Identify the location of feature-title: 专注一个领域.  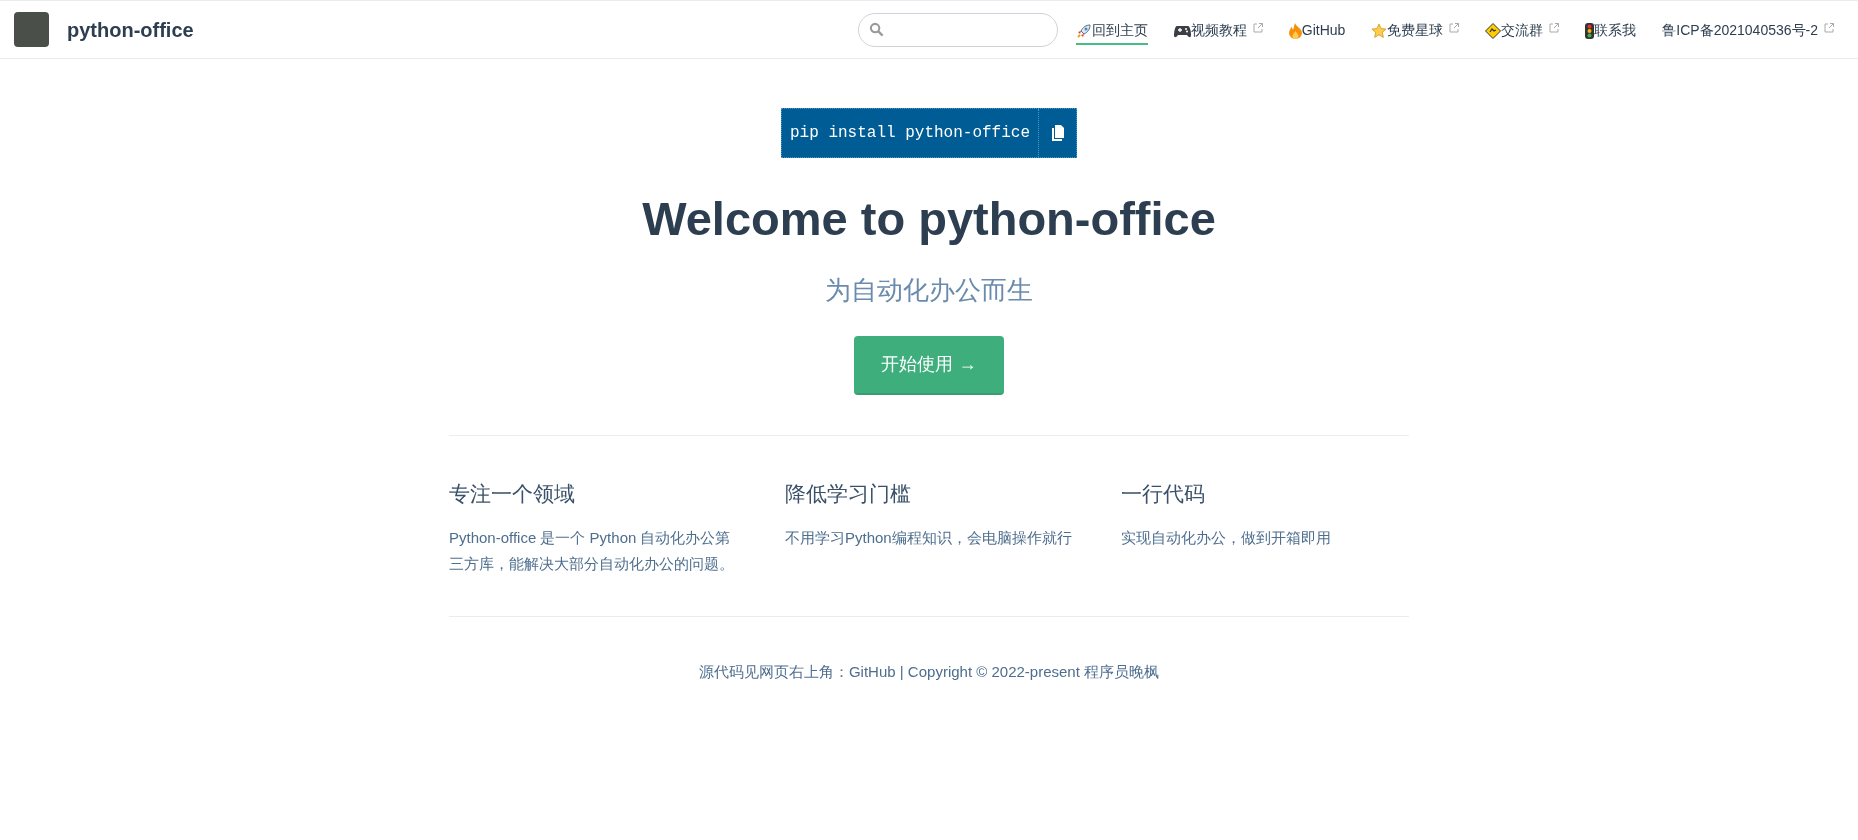
(512, 493).